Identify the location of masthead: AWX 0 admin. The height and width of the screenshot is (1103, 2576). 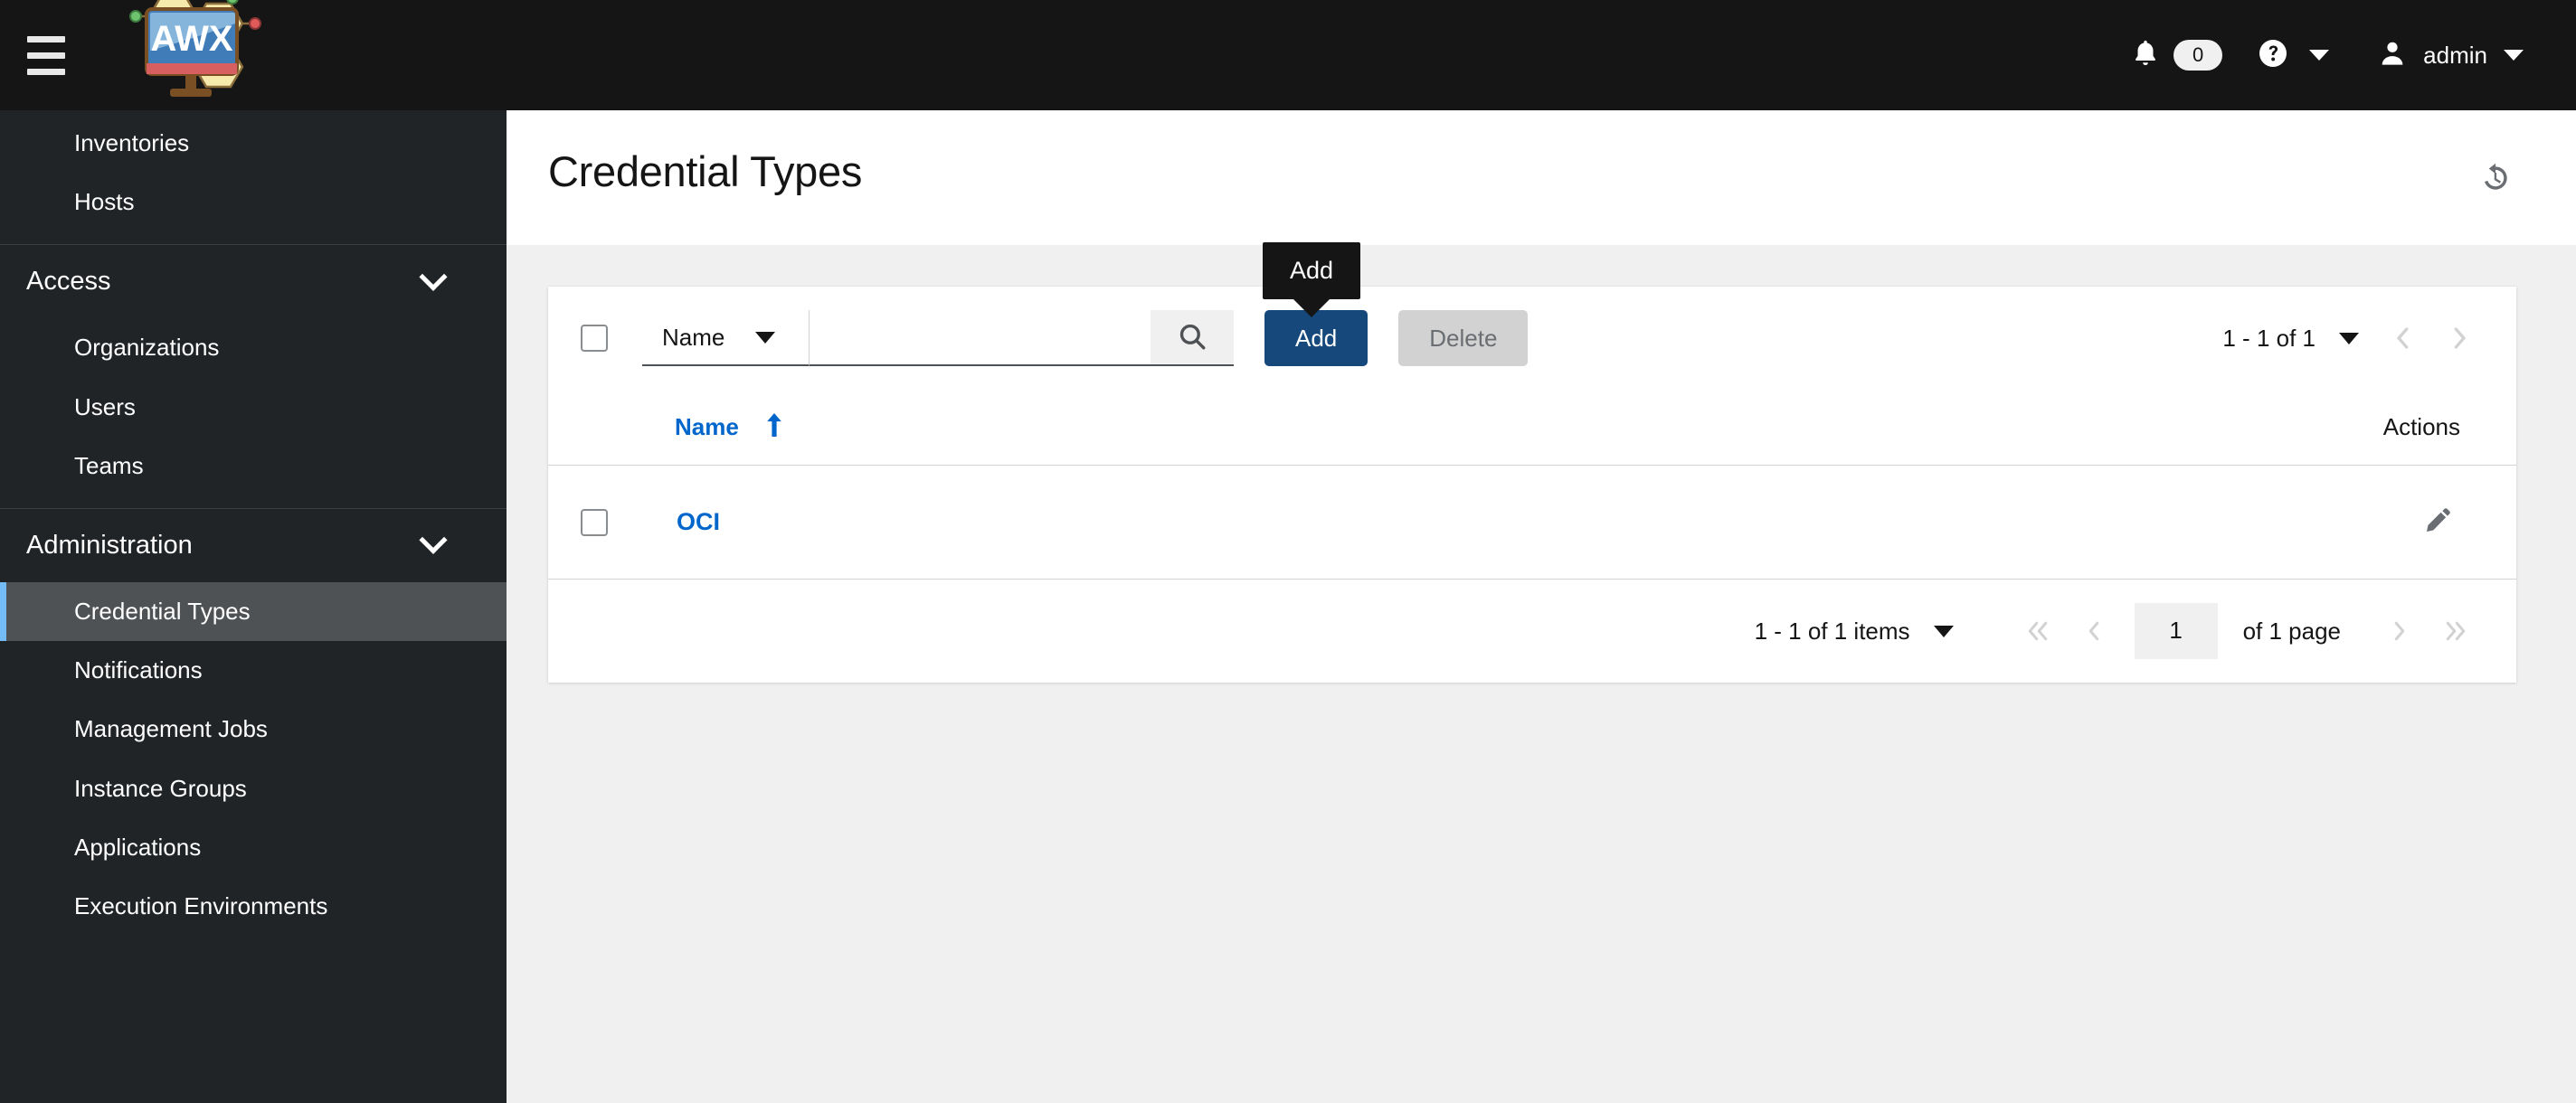
(1288, 55).